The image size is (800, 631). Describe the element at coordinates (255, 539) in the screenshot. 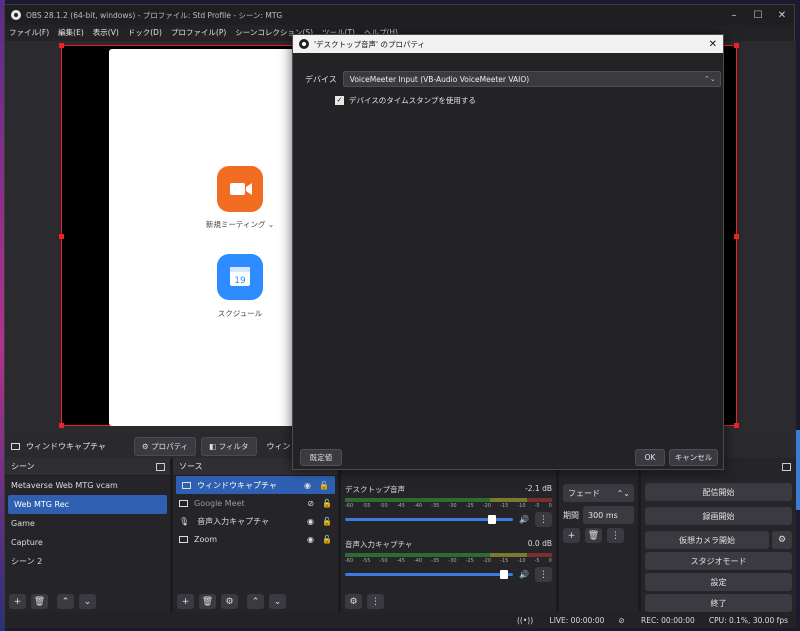

I see `source-item: Zoom ◉ 🔓` at that location.